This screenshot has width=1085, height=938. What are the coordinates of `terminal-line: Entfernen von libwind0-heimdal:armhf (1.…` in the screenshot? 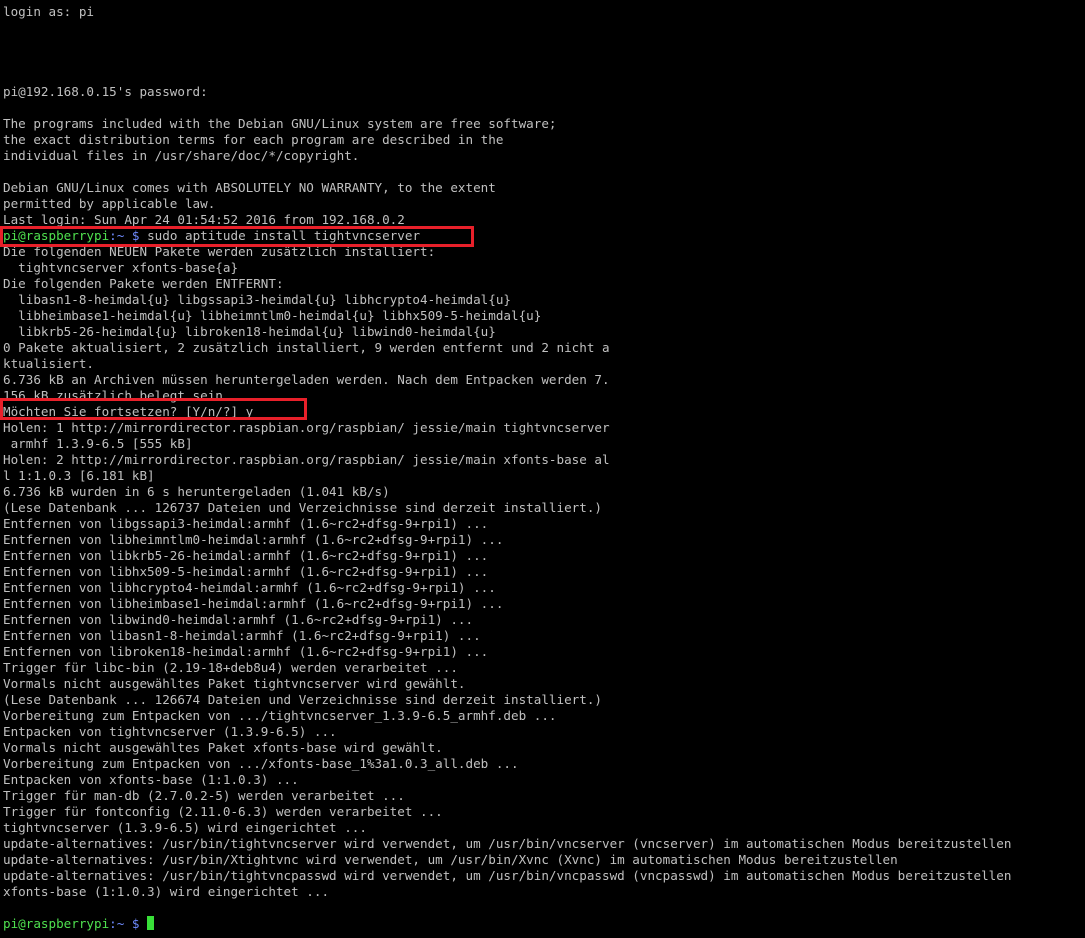 It's located at (238, 619).